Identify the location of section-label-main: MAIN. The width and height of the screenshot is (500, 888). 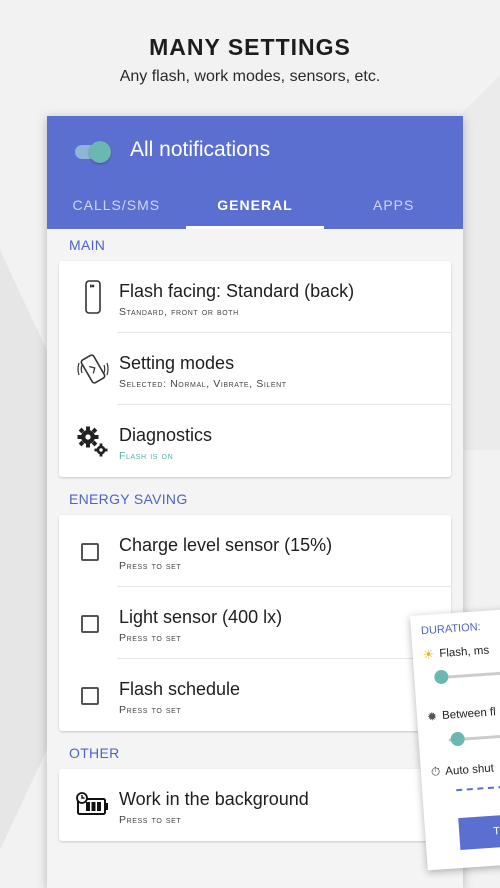
(87, 245).